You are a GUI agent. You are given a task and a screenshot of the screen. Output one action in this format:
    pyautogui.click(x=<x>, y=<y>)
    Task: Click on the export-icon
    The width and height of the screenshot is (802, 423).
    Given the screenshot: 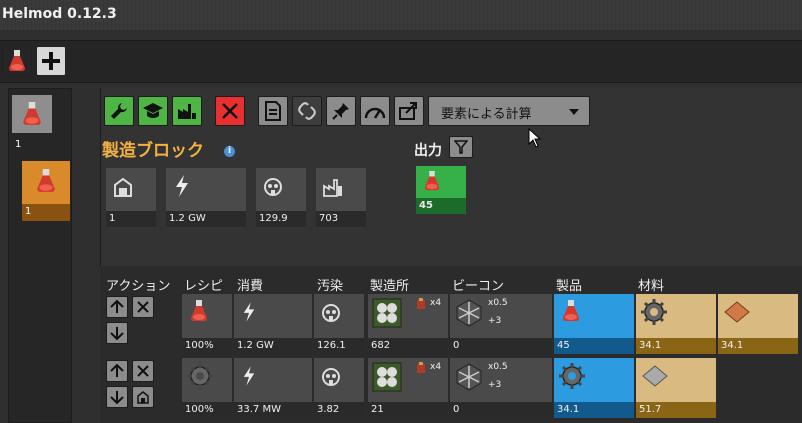 What is the action you would take?
    pyautogui.click(x=408, y=111)
    